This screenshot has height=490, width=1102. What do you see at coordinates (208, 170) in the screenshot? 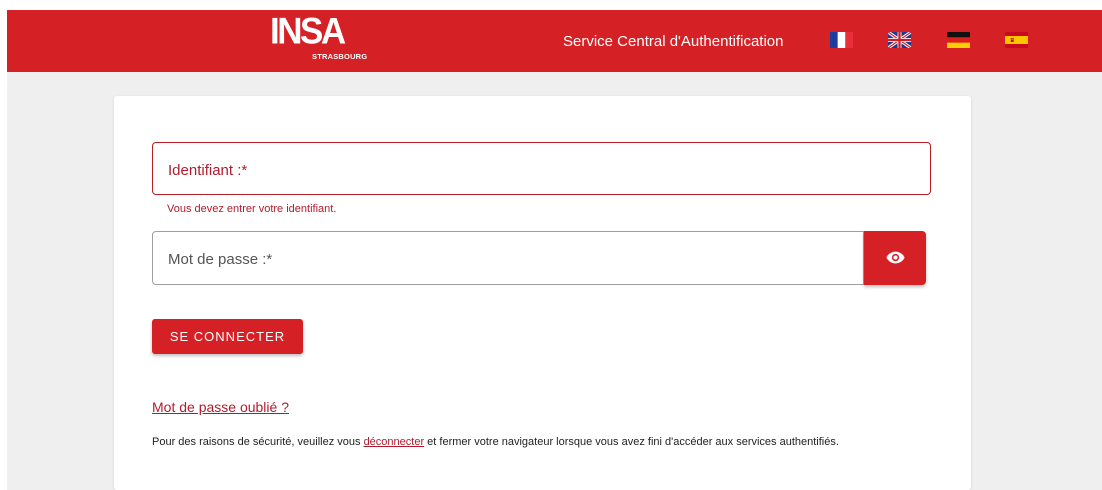
I see `identifier-label: Identifiant :*` at bounding box center [208, 170].